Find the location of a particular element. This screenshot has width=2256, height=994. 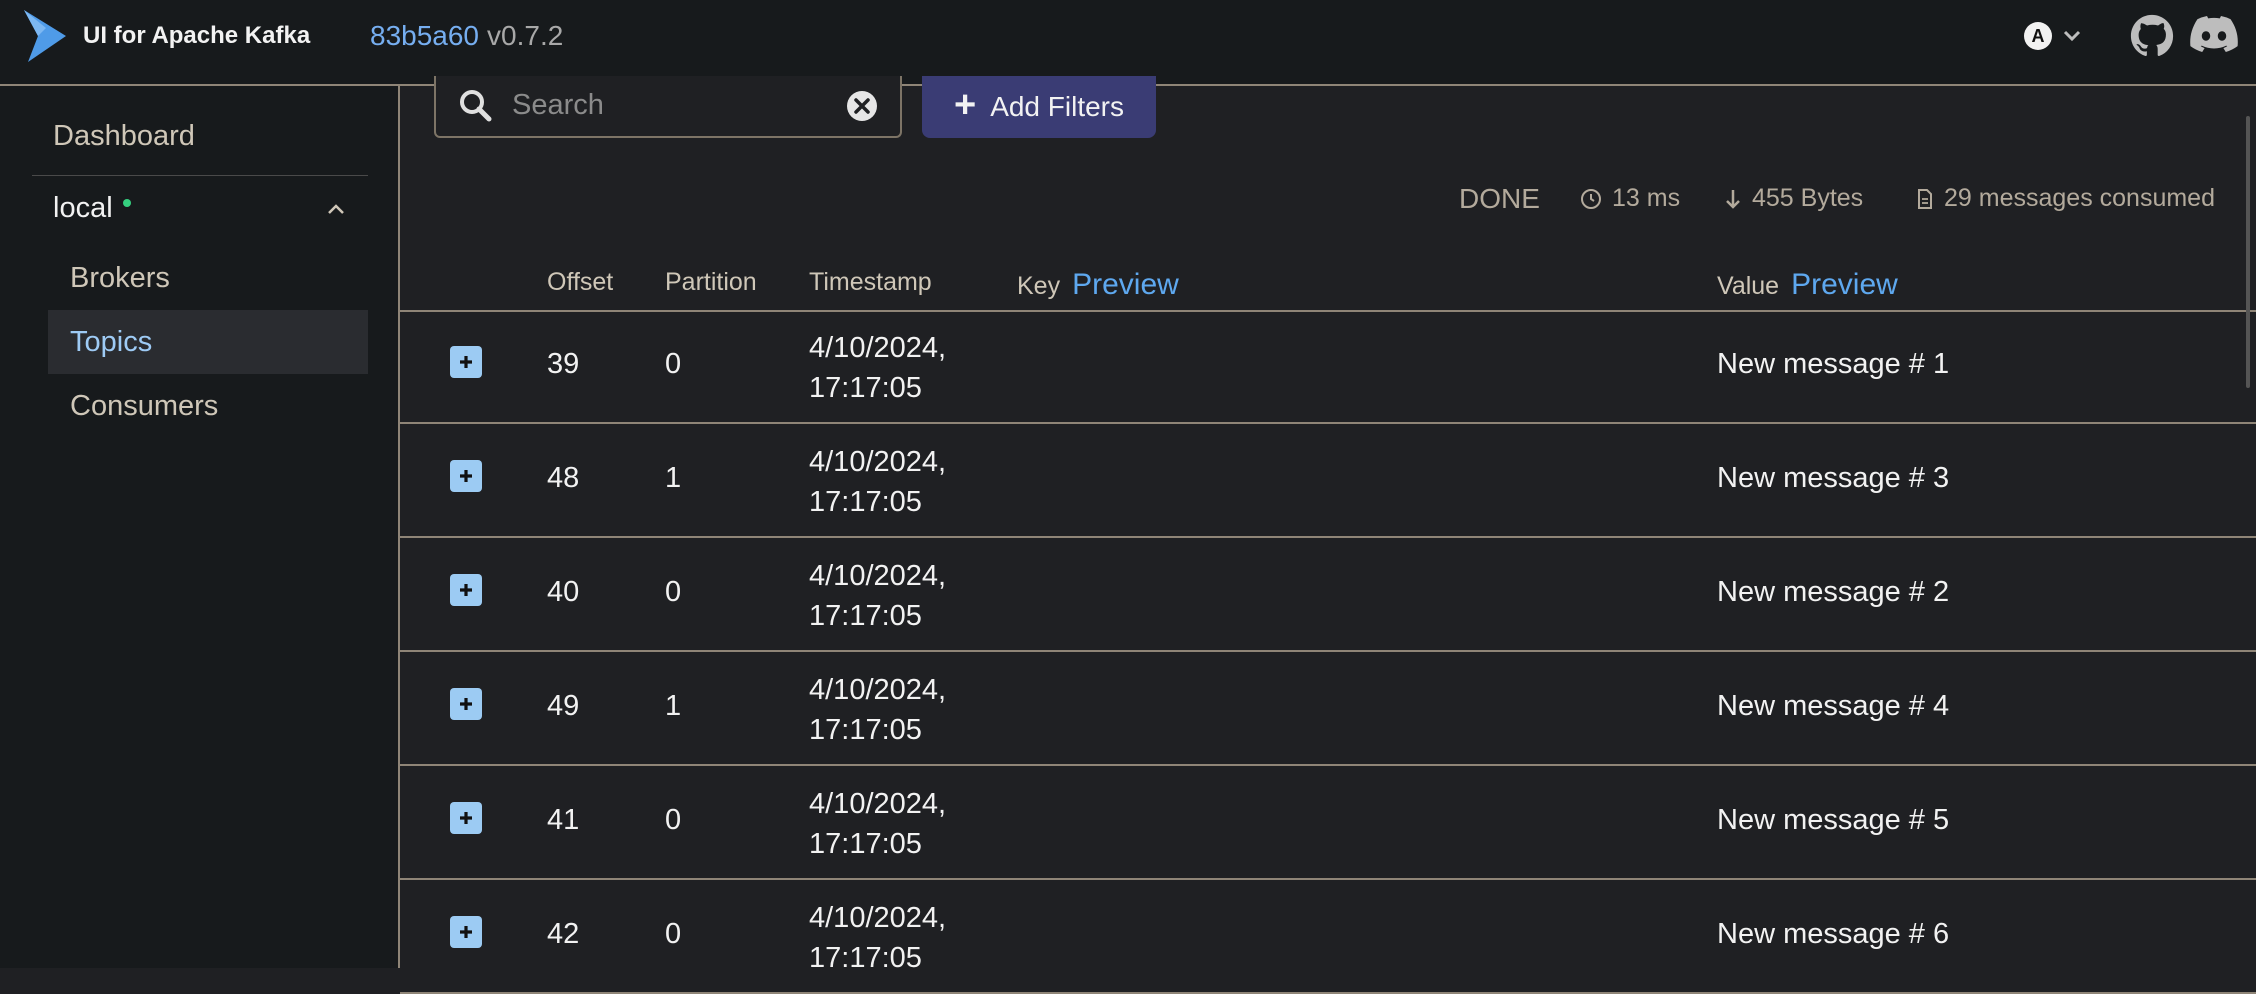

arrow-down-icon is located at coordinates (1733, 199).